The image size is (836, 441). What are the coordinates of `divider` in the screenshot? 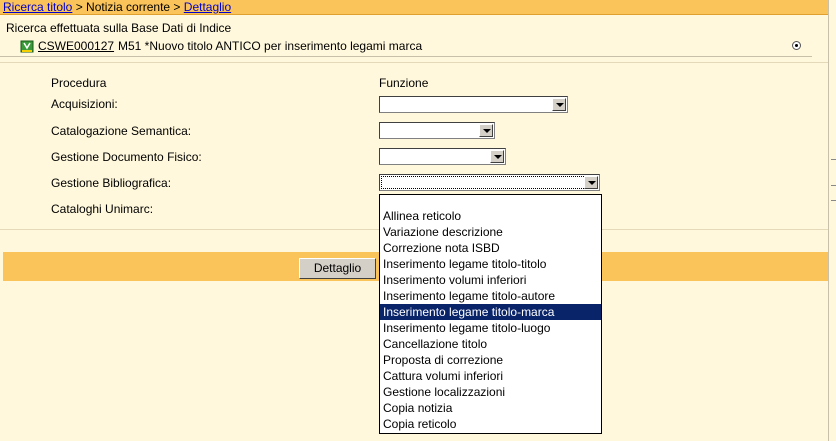 It's located at (414, 62).